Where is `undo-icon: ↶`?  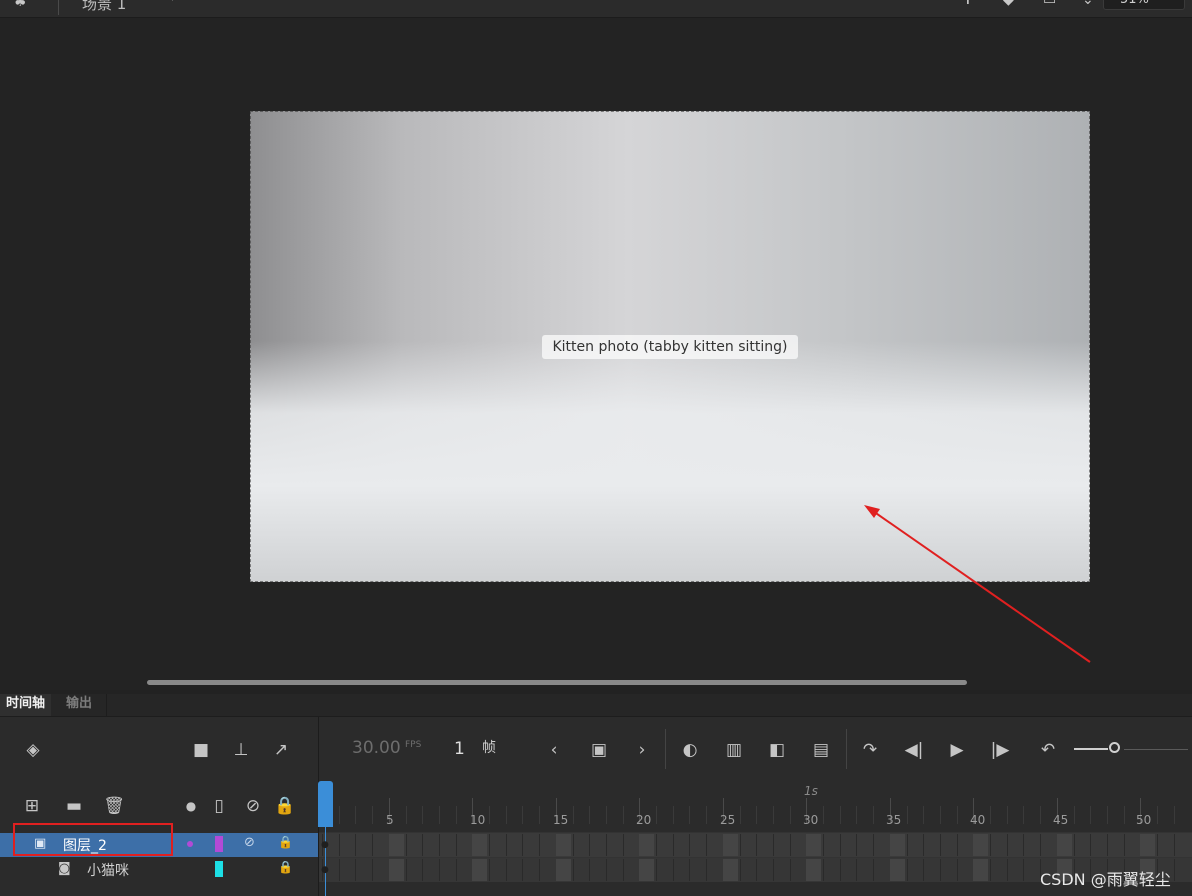
undo-icon: ↶ is located at coordinates (1048, 750).